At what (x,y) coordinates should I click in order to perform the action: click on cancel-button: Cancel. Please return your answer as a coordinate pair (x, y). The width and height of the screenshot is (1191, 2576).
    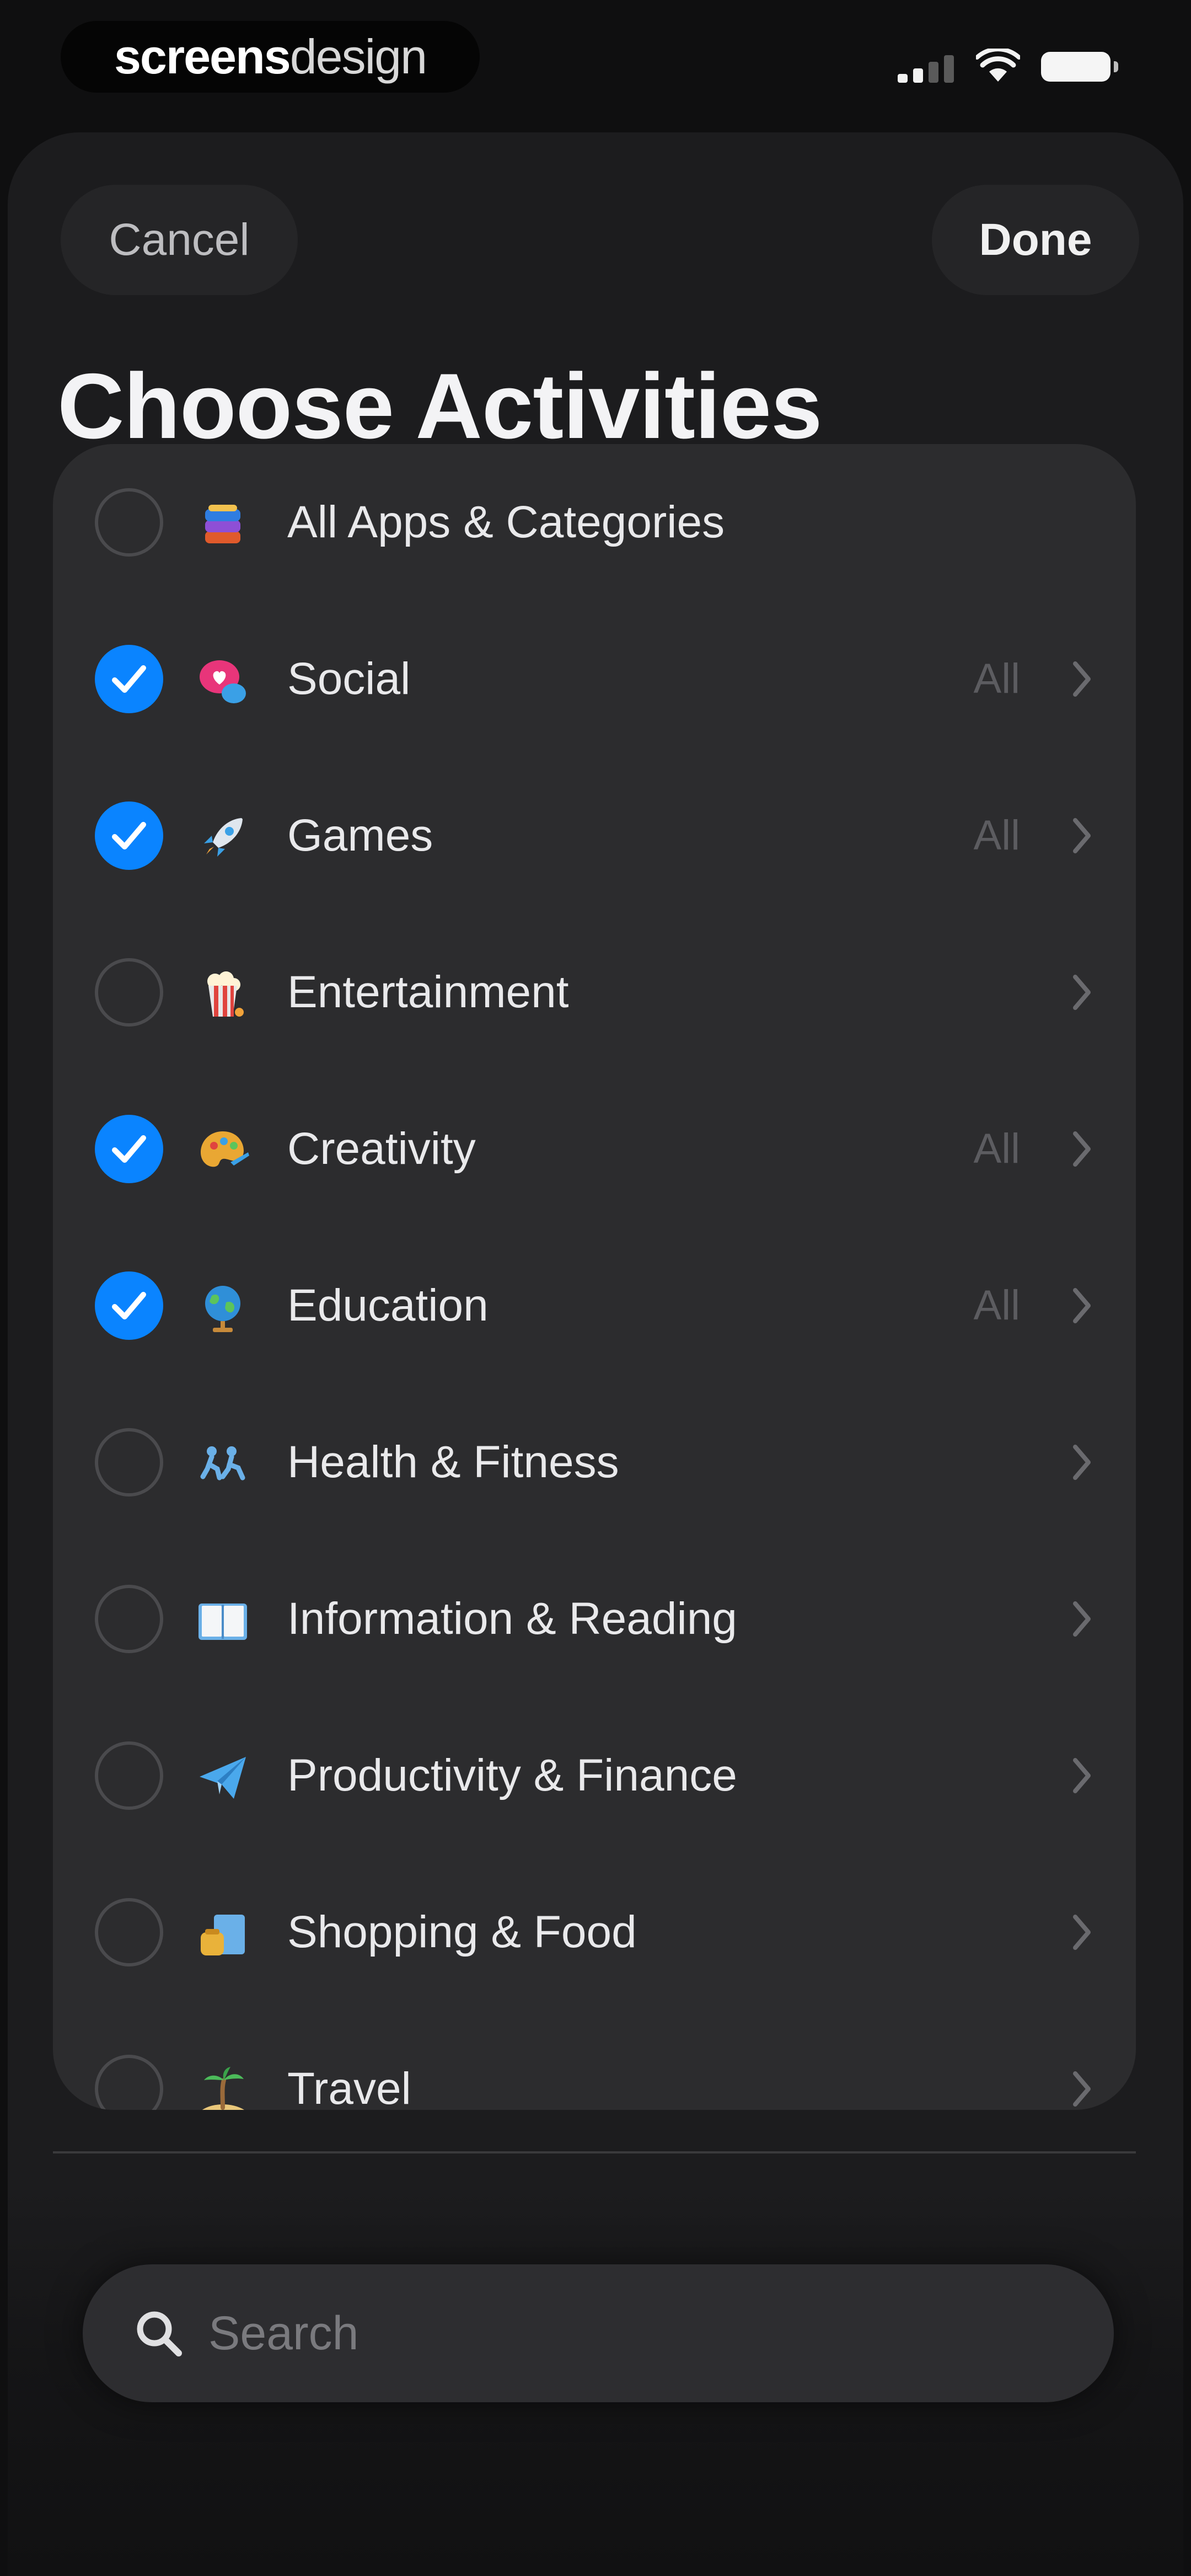
    Looking at the image, I should click on (179, 240).